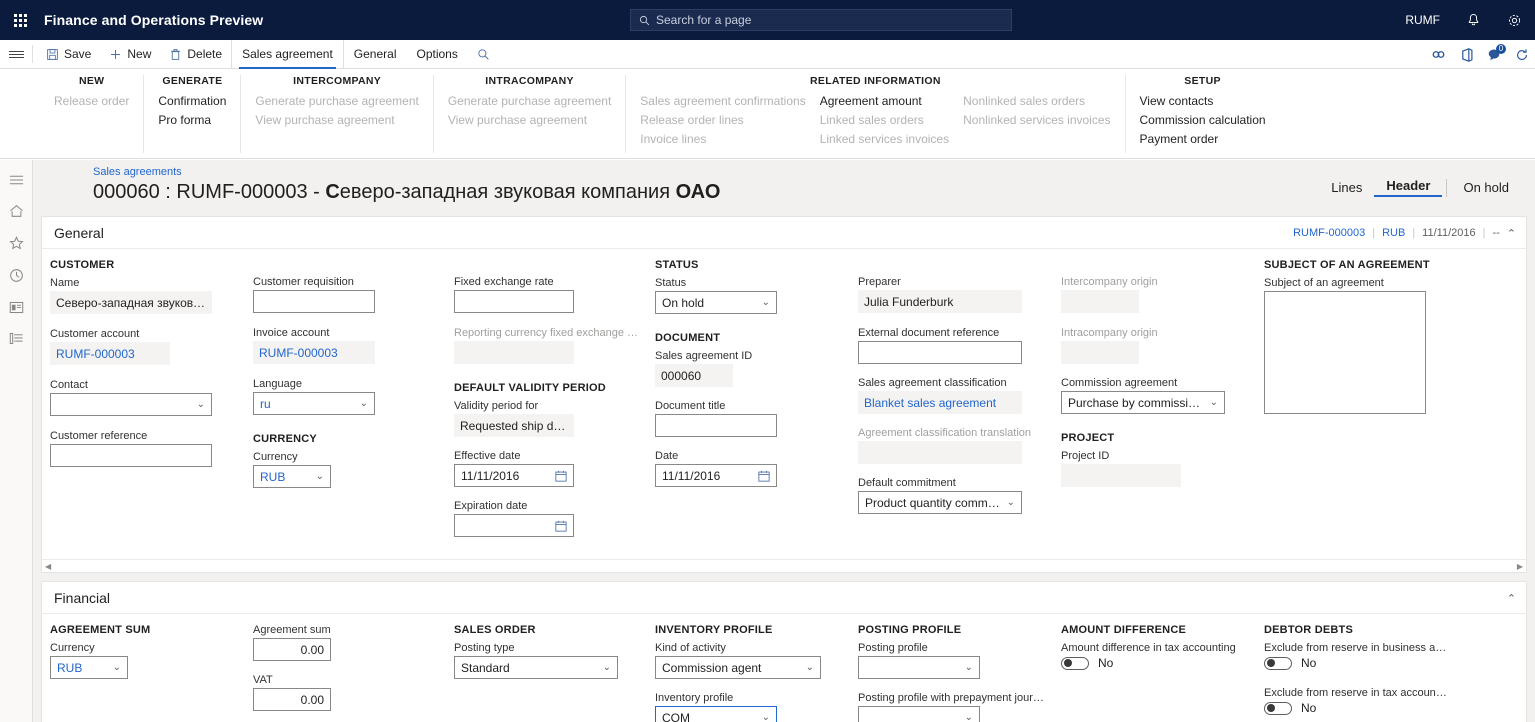  I want to click on date-input: 11/11/2016, so click(716, 475).